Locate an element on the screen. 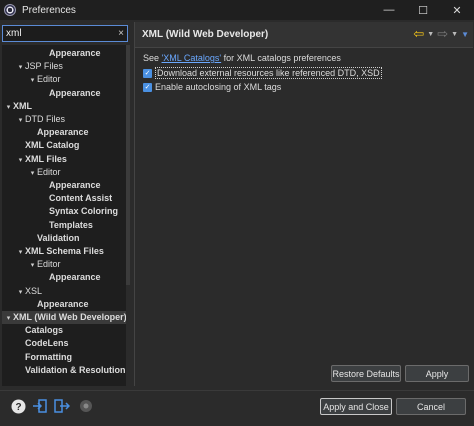 This screenshot has height=426, width=474. tree-item-label: XML Schema Files is located at coordinates (64, 251).